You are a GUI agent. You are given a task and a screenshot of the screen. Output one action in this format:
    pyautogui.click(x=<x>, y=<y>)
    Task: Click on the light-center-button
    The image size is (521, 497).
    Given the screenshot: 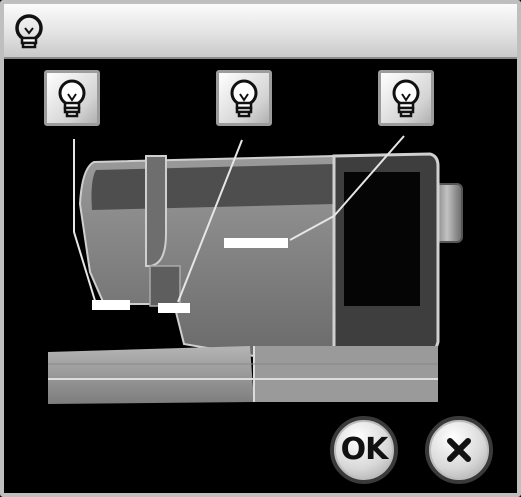 What is the action you would take?
    pyautogui.click(x=244, y=98)
    